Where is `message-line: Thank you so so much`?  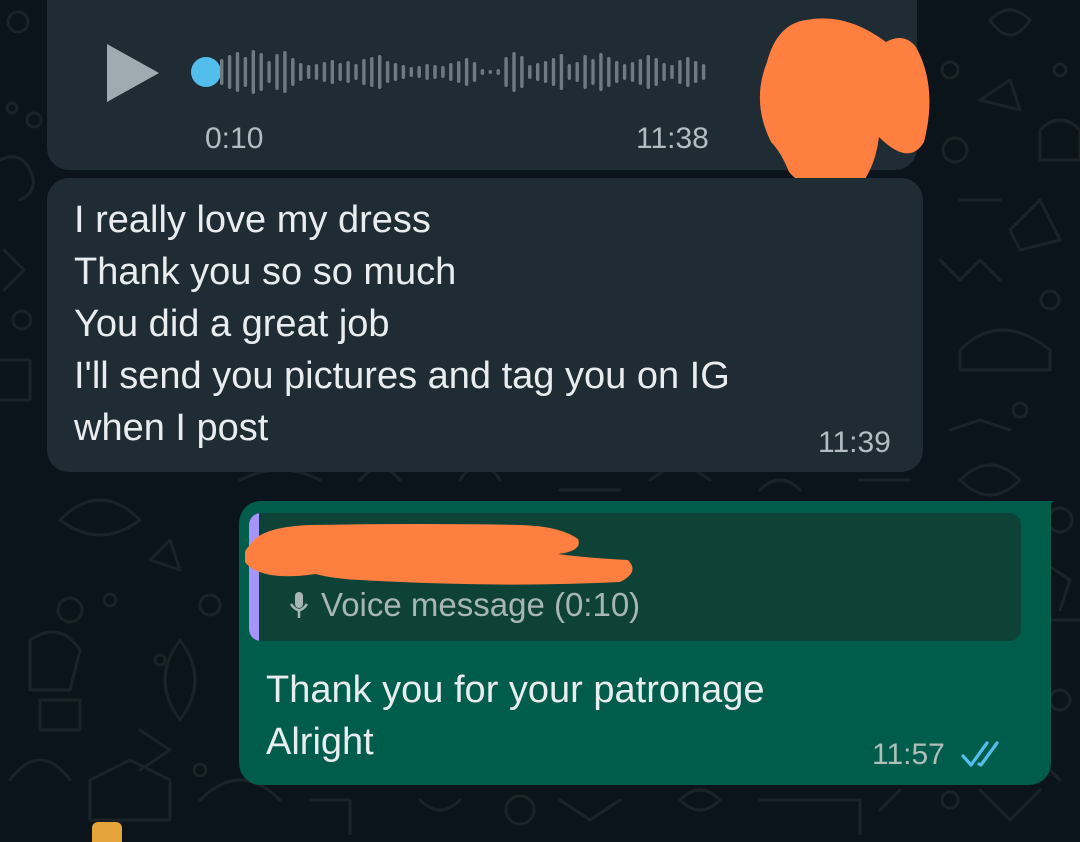
message-line: Thank you so so much is located at coordinates (265, 272).